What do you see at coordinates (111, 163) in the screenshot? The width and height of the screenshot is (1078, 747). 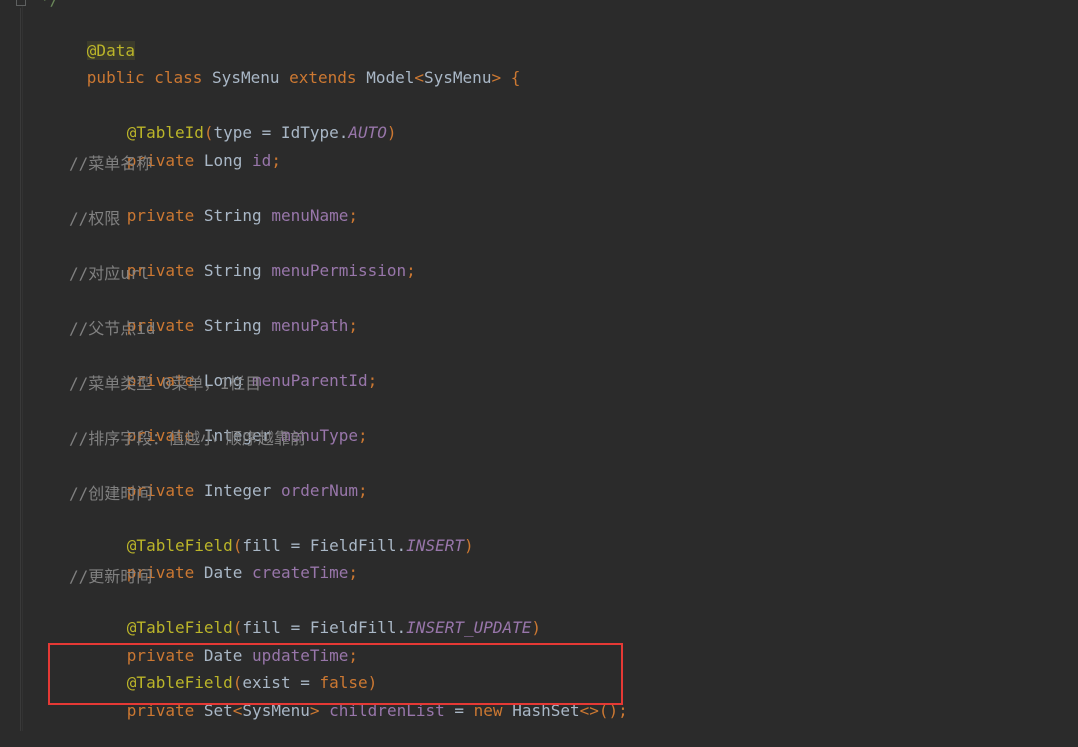 I see `code-comment: //菜单名称` at bounding box center [111, 163].